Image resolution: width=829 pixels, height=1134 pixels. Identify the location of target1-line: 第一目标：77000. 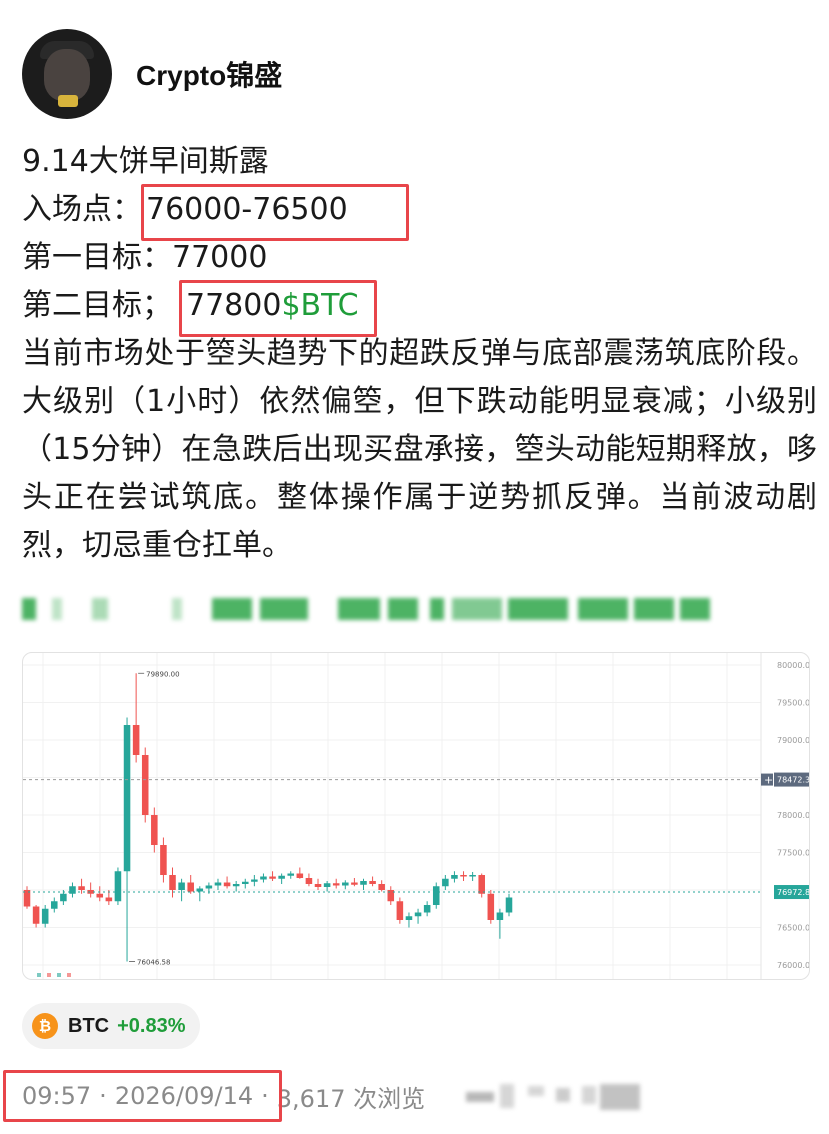
(419, 258).